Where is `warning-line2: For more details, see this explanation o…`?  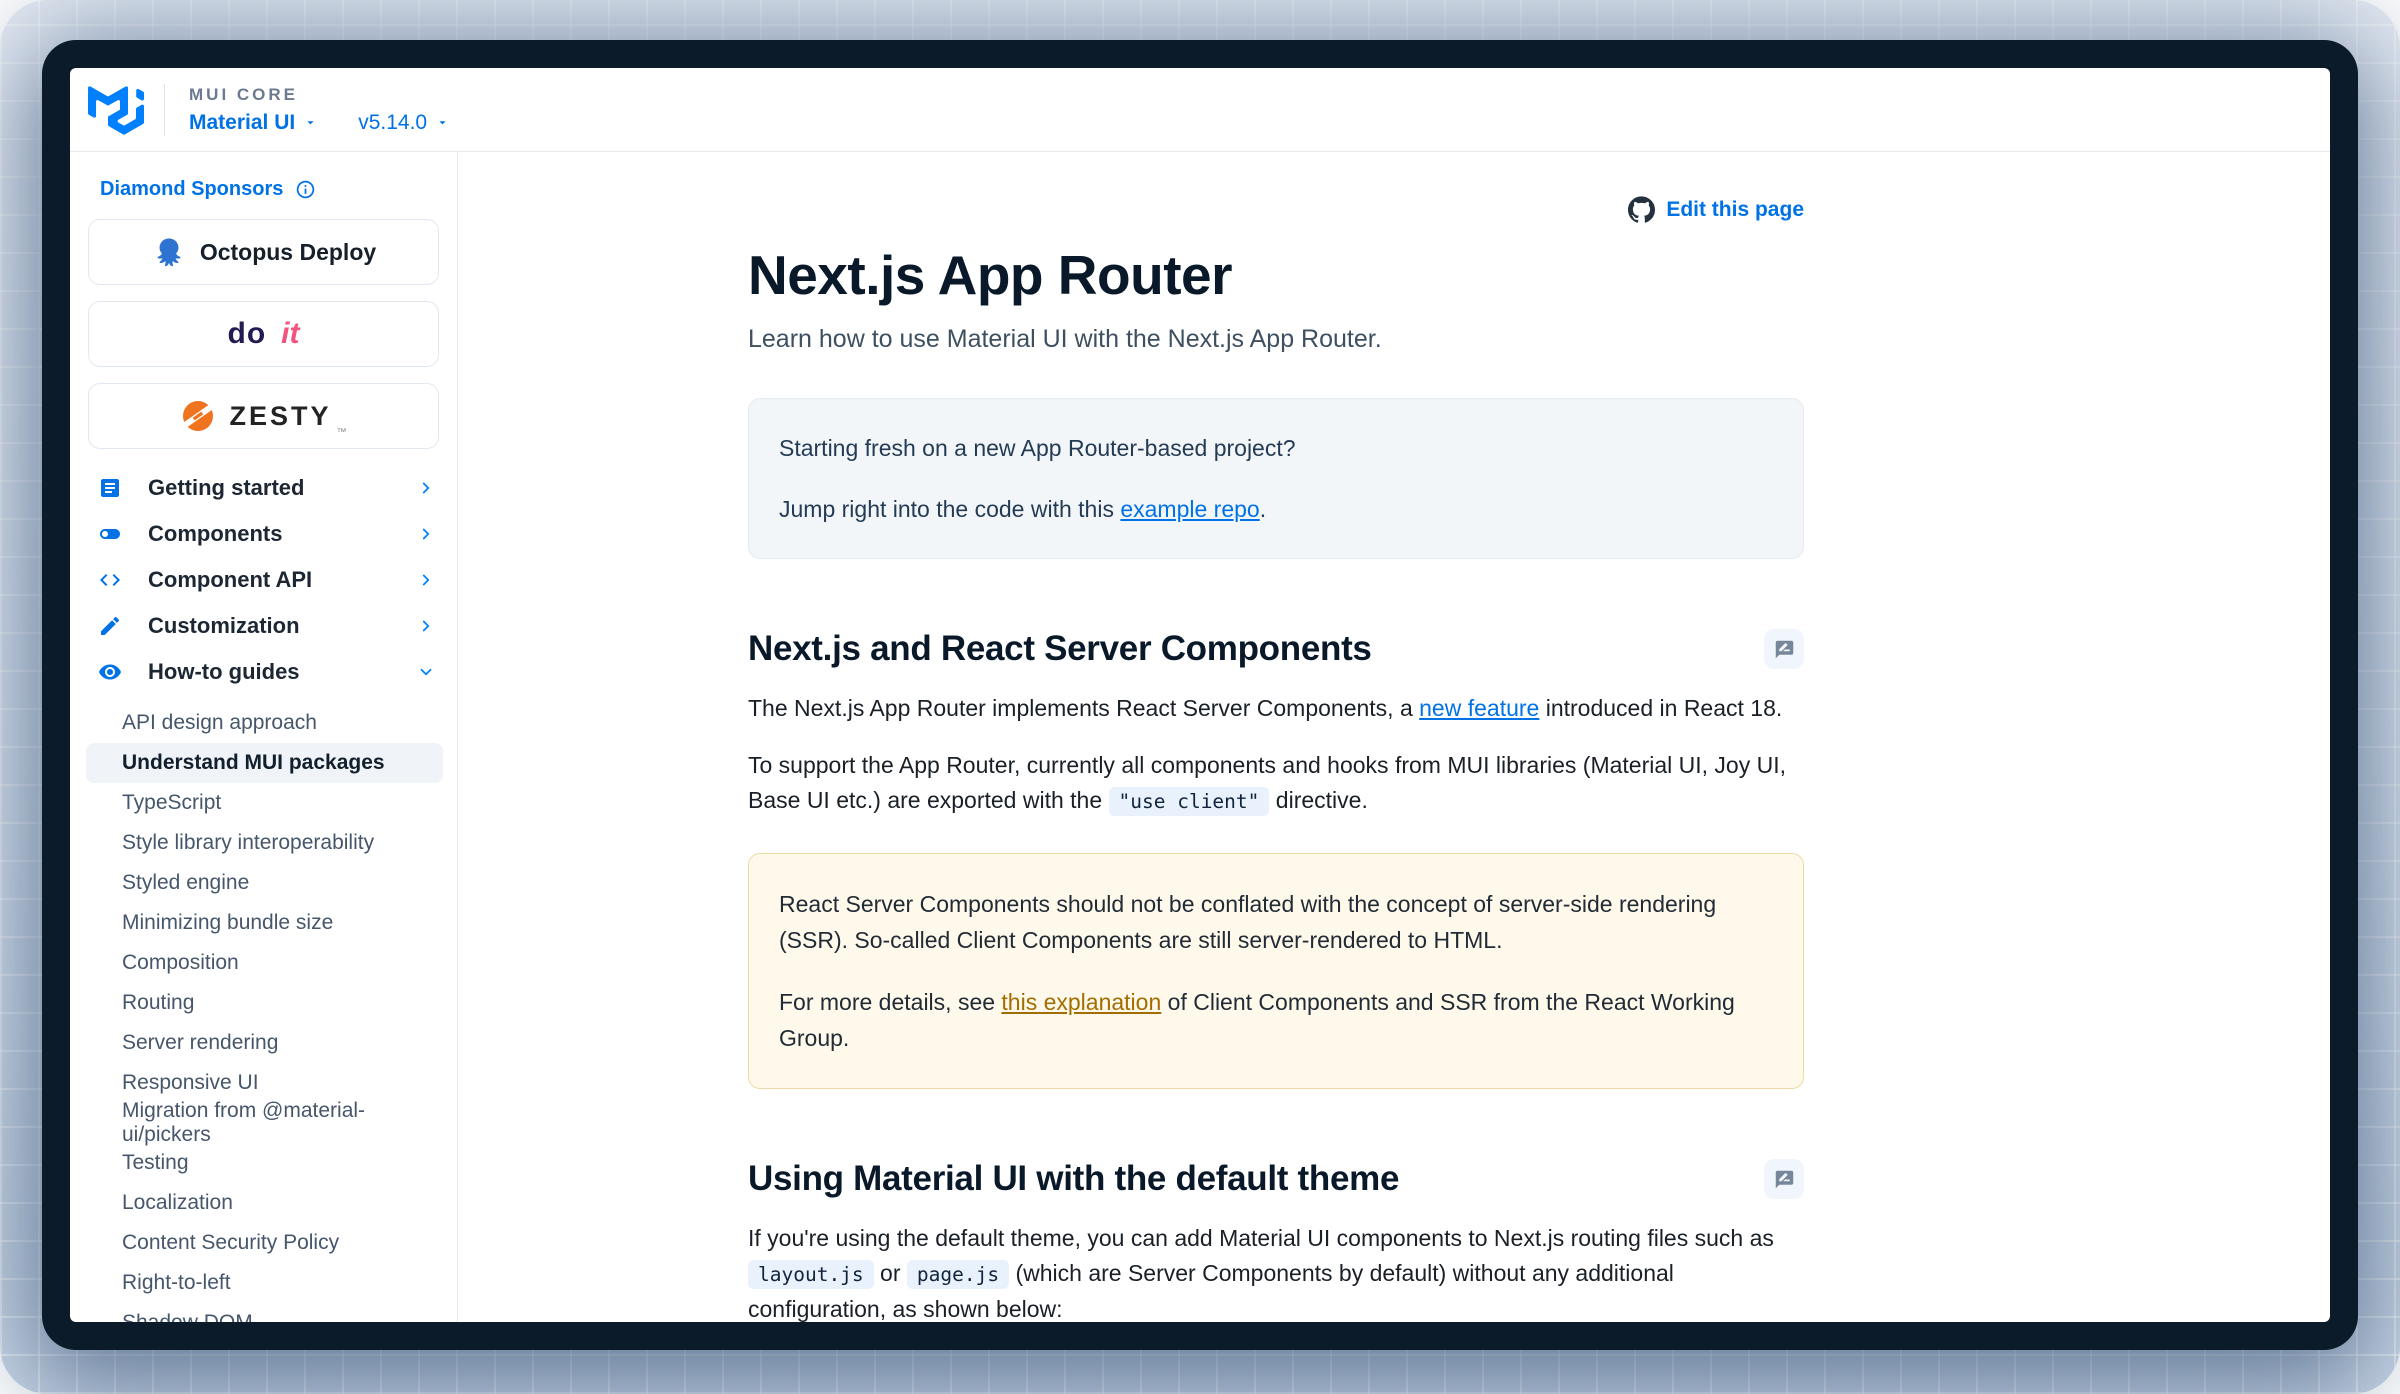
warning-line2: For more details, see this explanation o… is located at coordinates (1257, 1020).